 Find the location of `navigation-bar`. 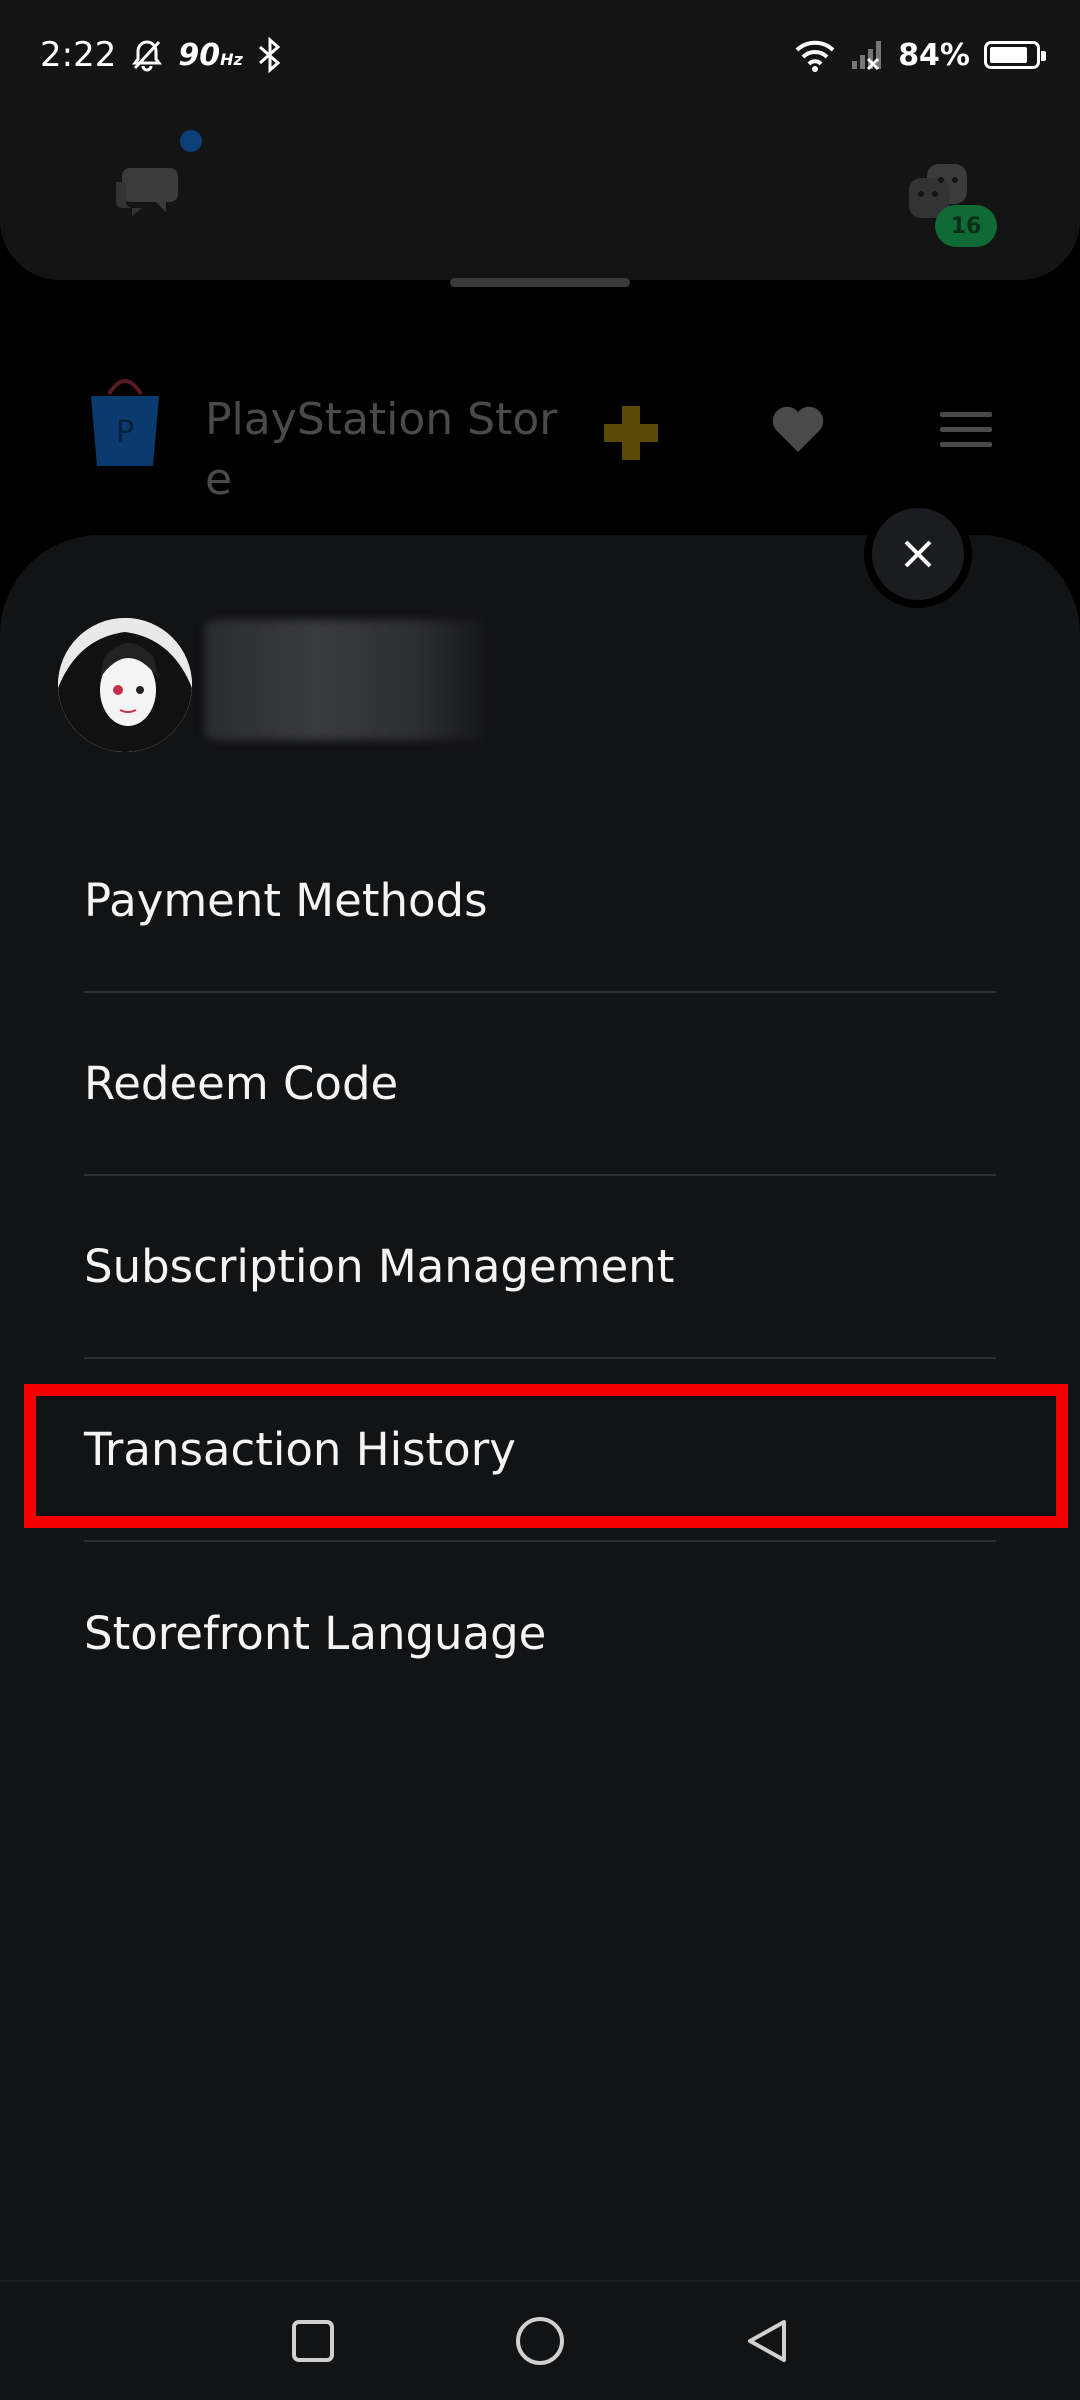

navigation-bar is located at coordinates (540, 2340).